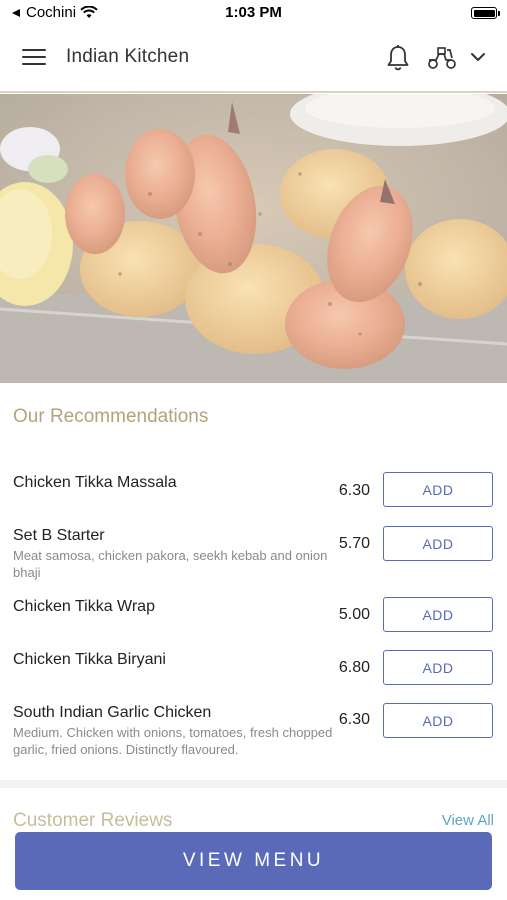 This screenshot has width=507, height=900. What do you see at coordinates (442, 58) in the screenshot?
I see `delivery-scooter-icon` at bounding box center [442, 58].